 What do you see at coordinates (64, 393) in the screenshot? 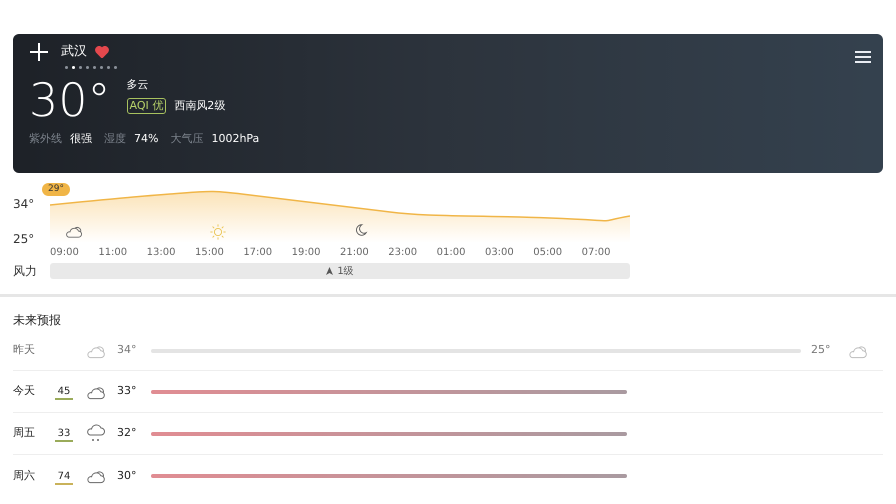
I see `aqi-value: 45` at bounding box center [64, 393].